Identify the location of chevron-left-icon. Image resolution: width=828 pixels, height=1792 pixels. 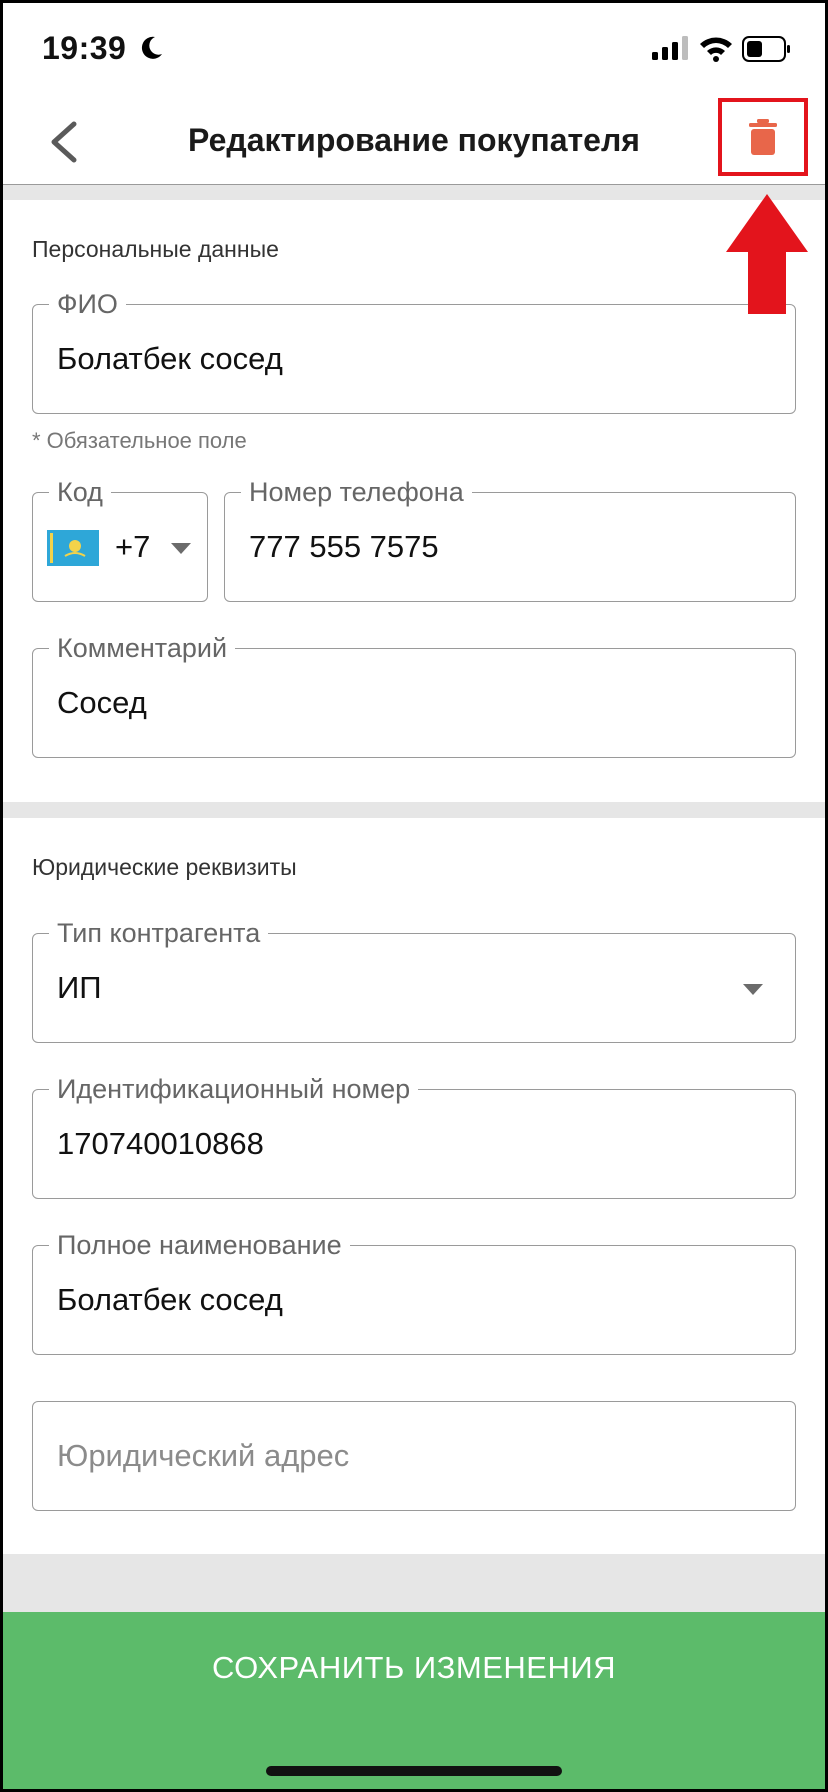
(64, 142).